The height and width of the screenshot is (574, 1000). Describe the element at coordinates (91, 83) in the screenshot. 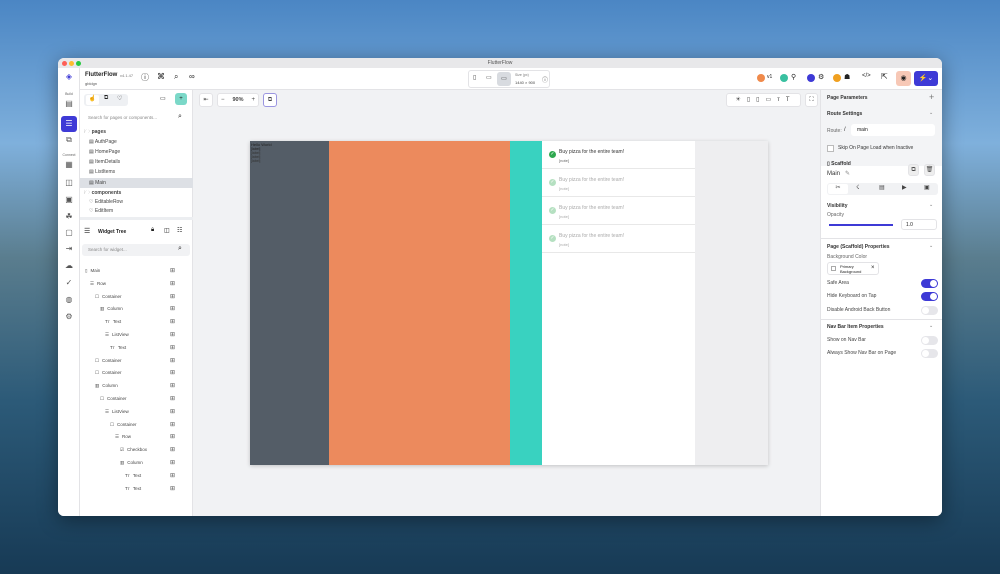

I see `project-name: gbldgn` at that location.